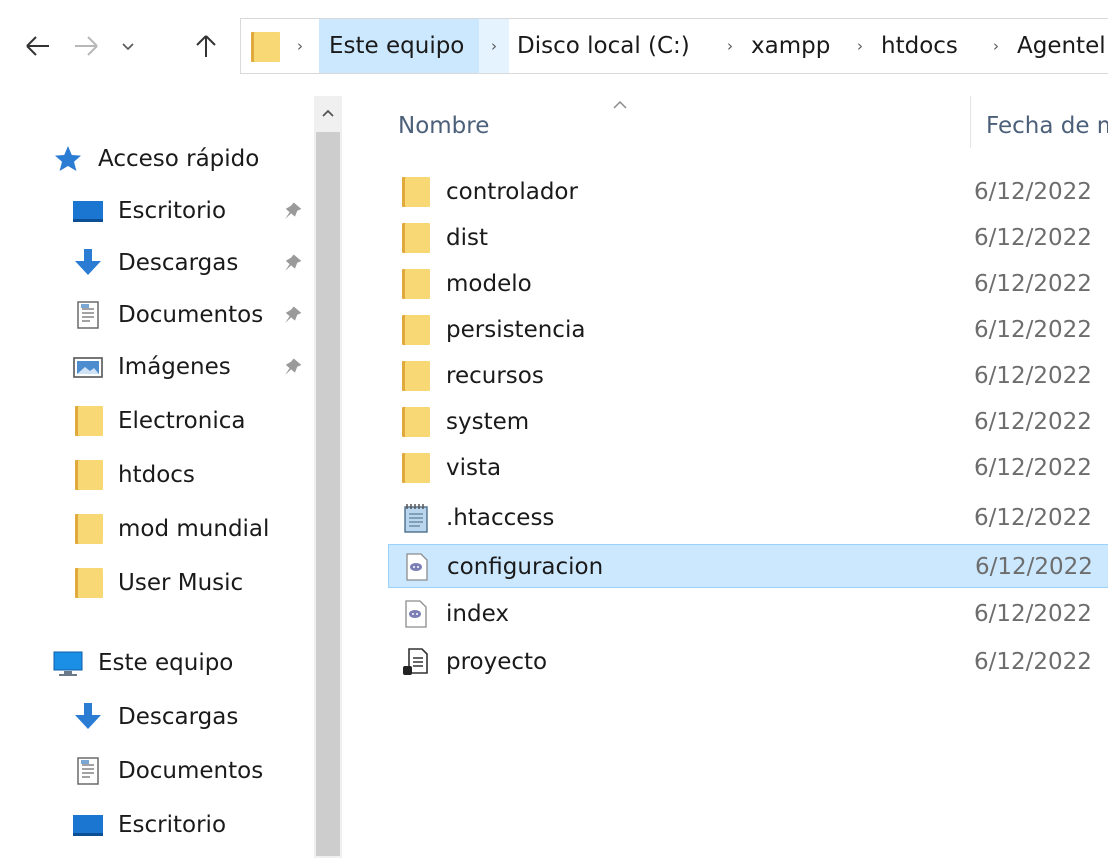  Describe the element at coordinates (443, 126) in the screenshot. I see `column-header-name: Nombre` at that location.